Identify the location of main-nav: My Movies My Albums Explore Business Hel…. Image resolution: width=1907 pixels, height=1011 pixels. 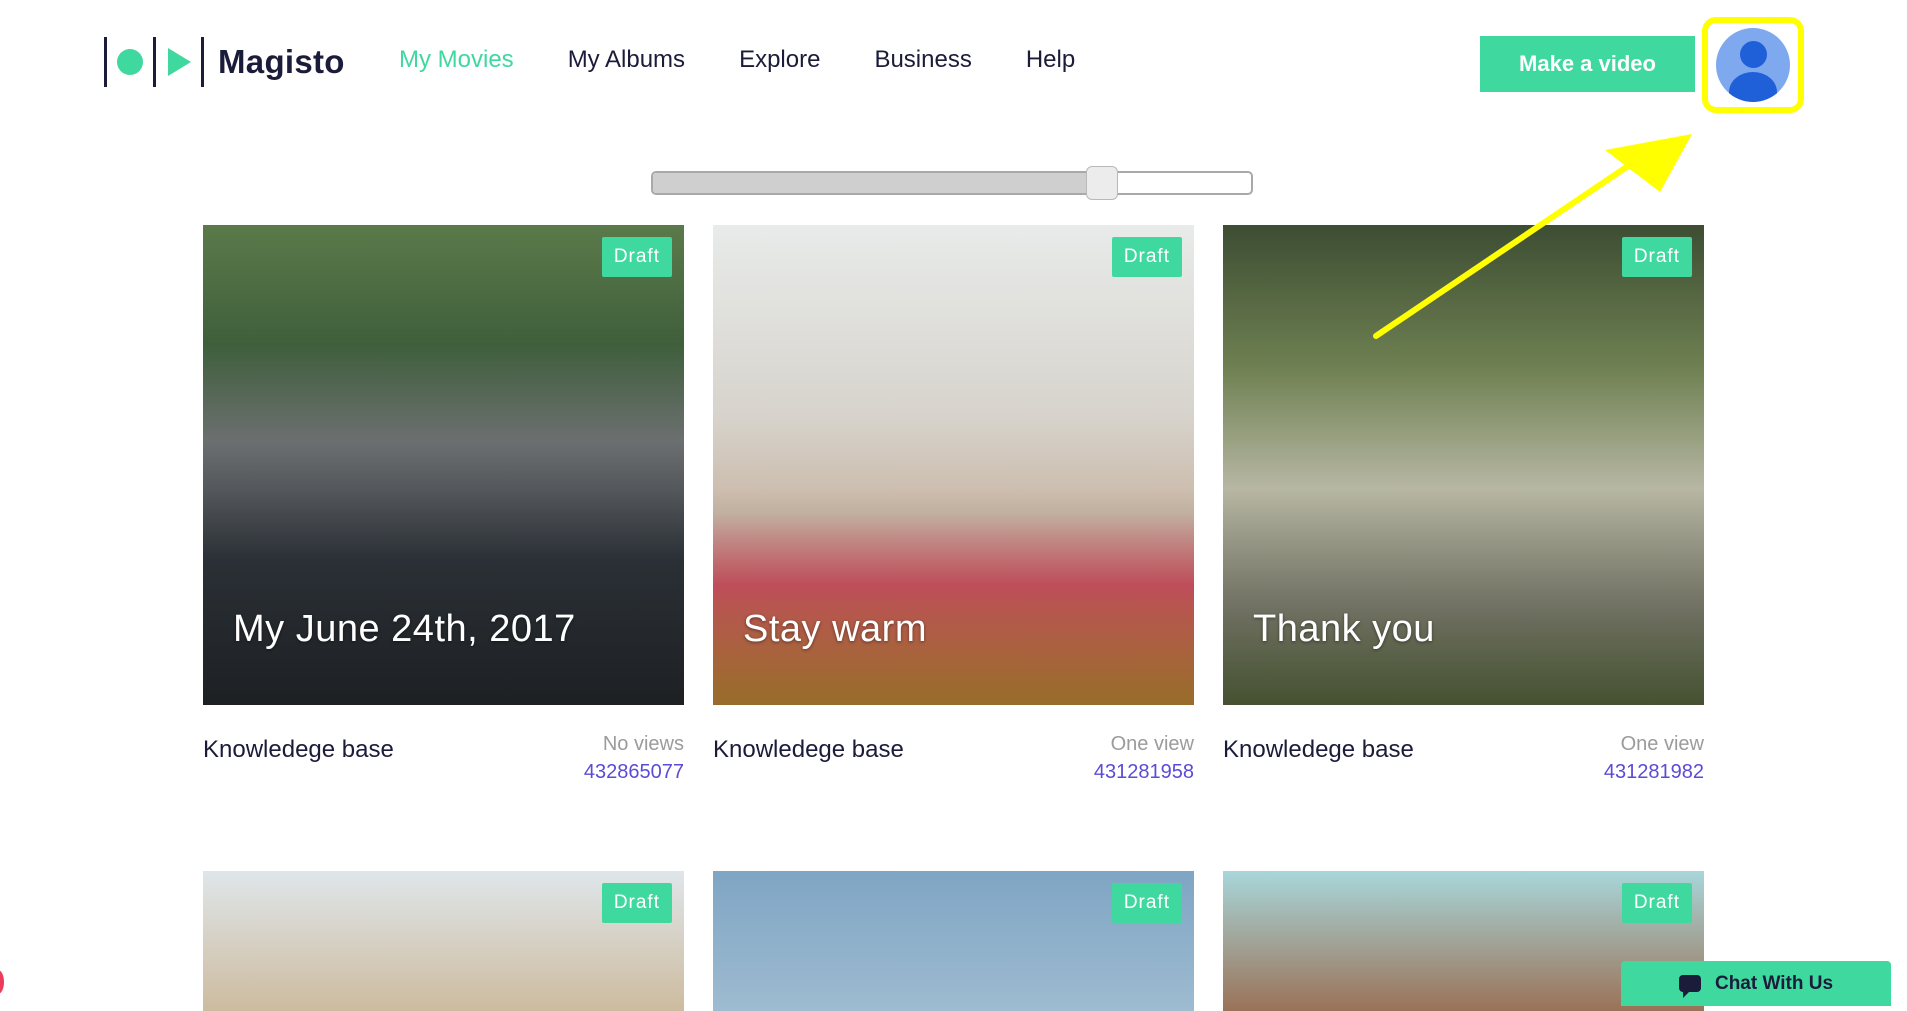
(737, 60).